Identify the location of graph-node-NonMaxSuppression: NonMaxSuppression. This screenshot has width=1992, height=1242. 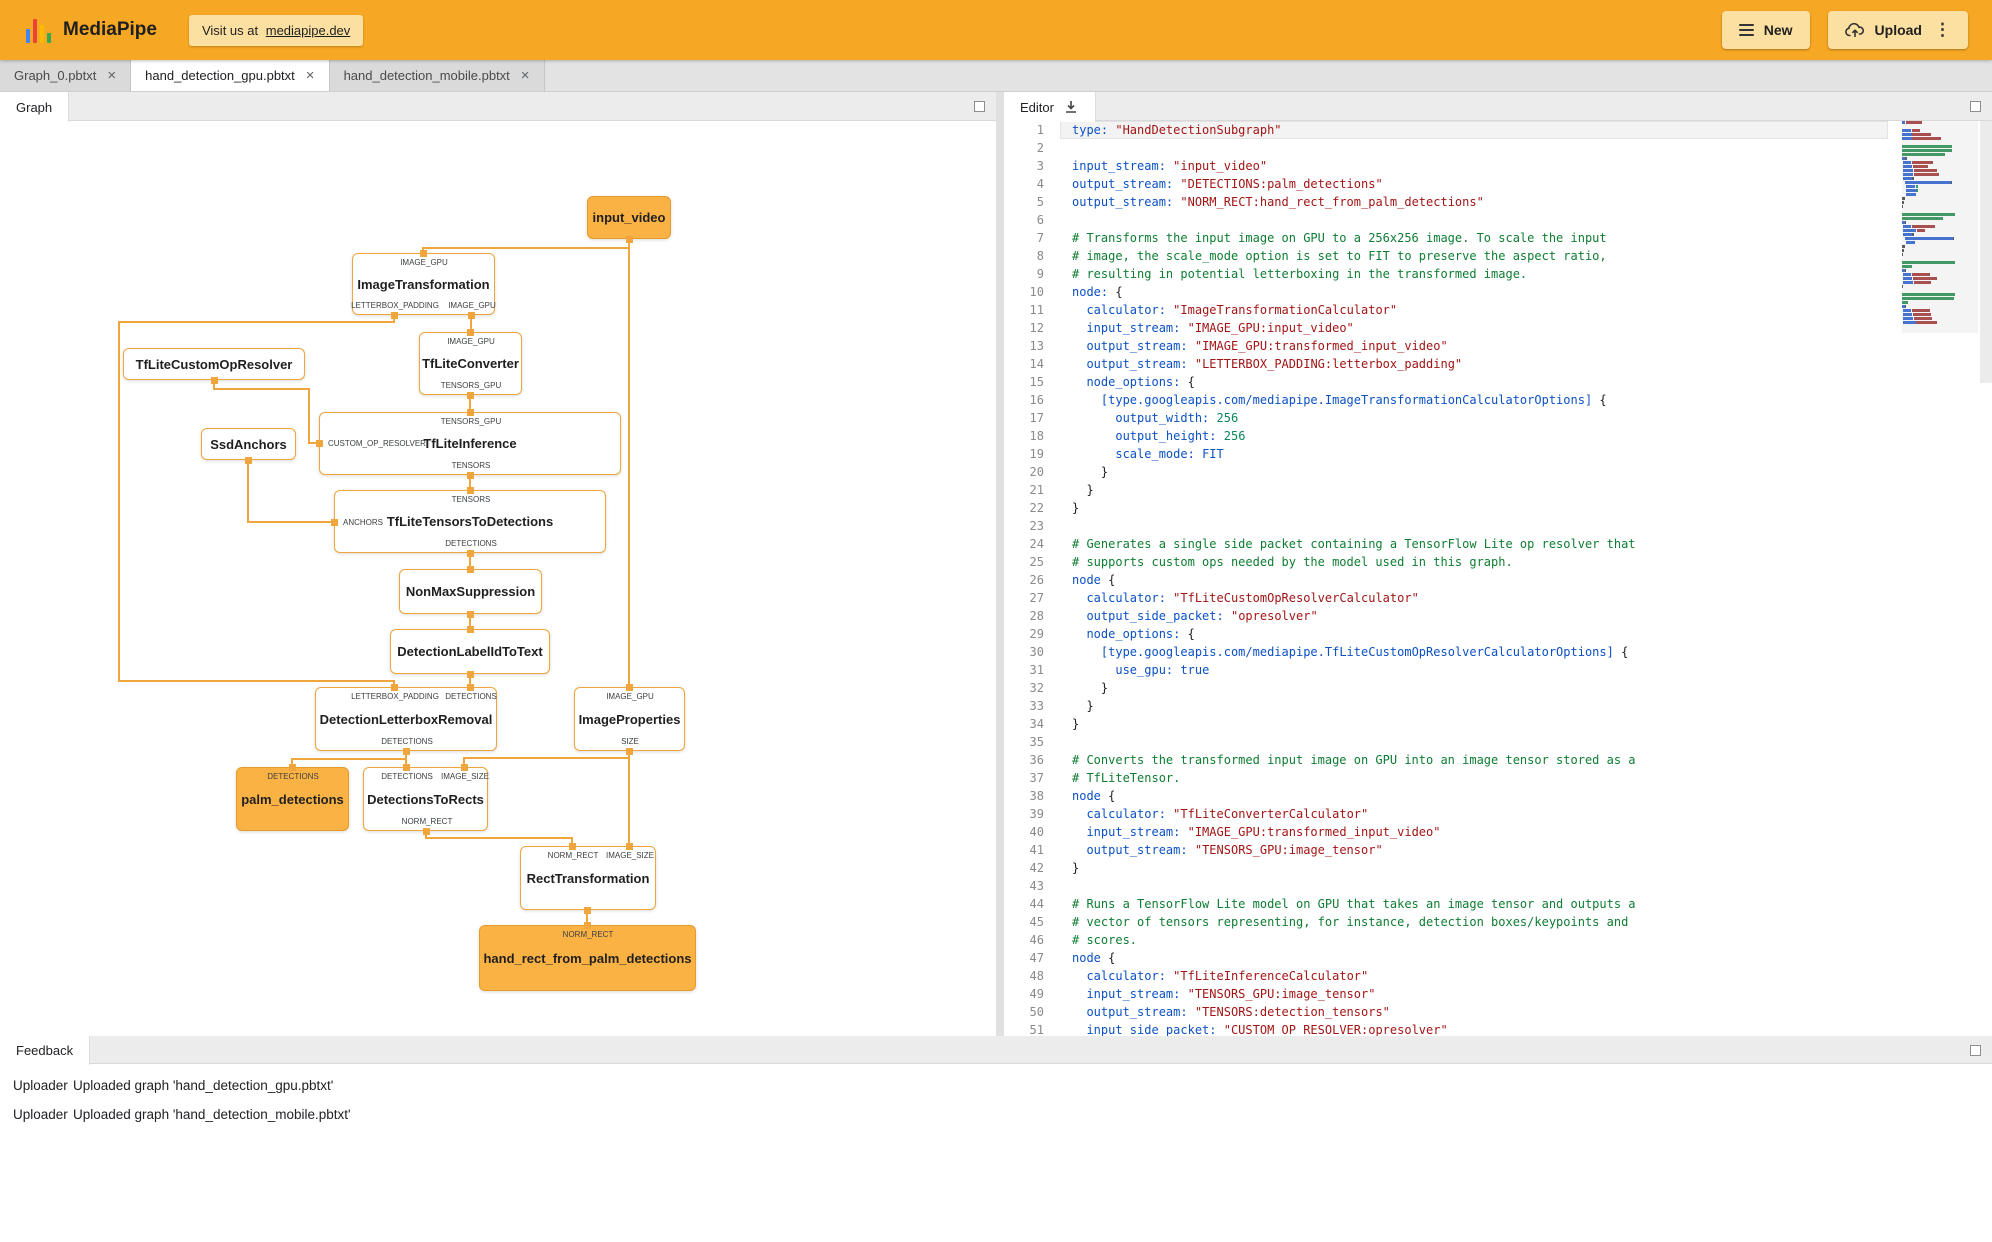
(470, 591).